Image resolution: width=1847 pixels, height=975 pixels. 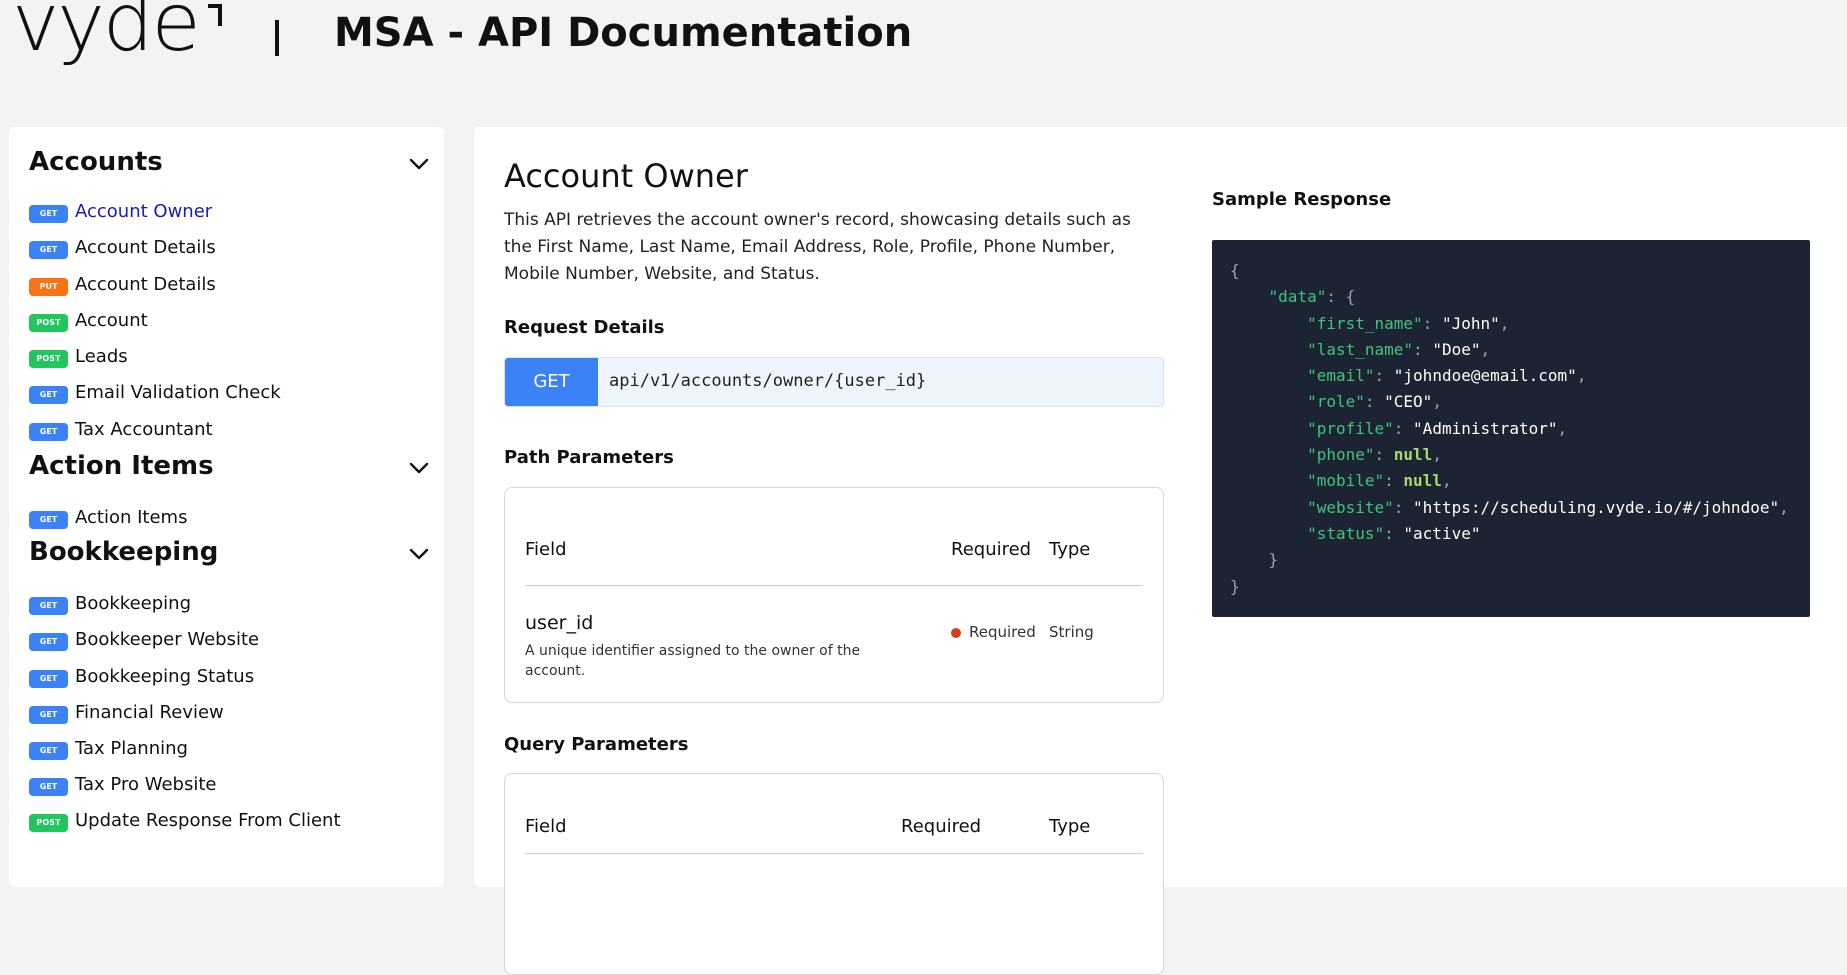 What do you see at coordinates (623, 33) in the screenshot?
I see `page-title: MSA - API Documentation` at bounding box center [623, 33].